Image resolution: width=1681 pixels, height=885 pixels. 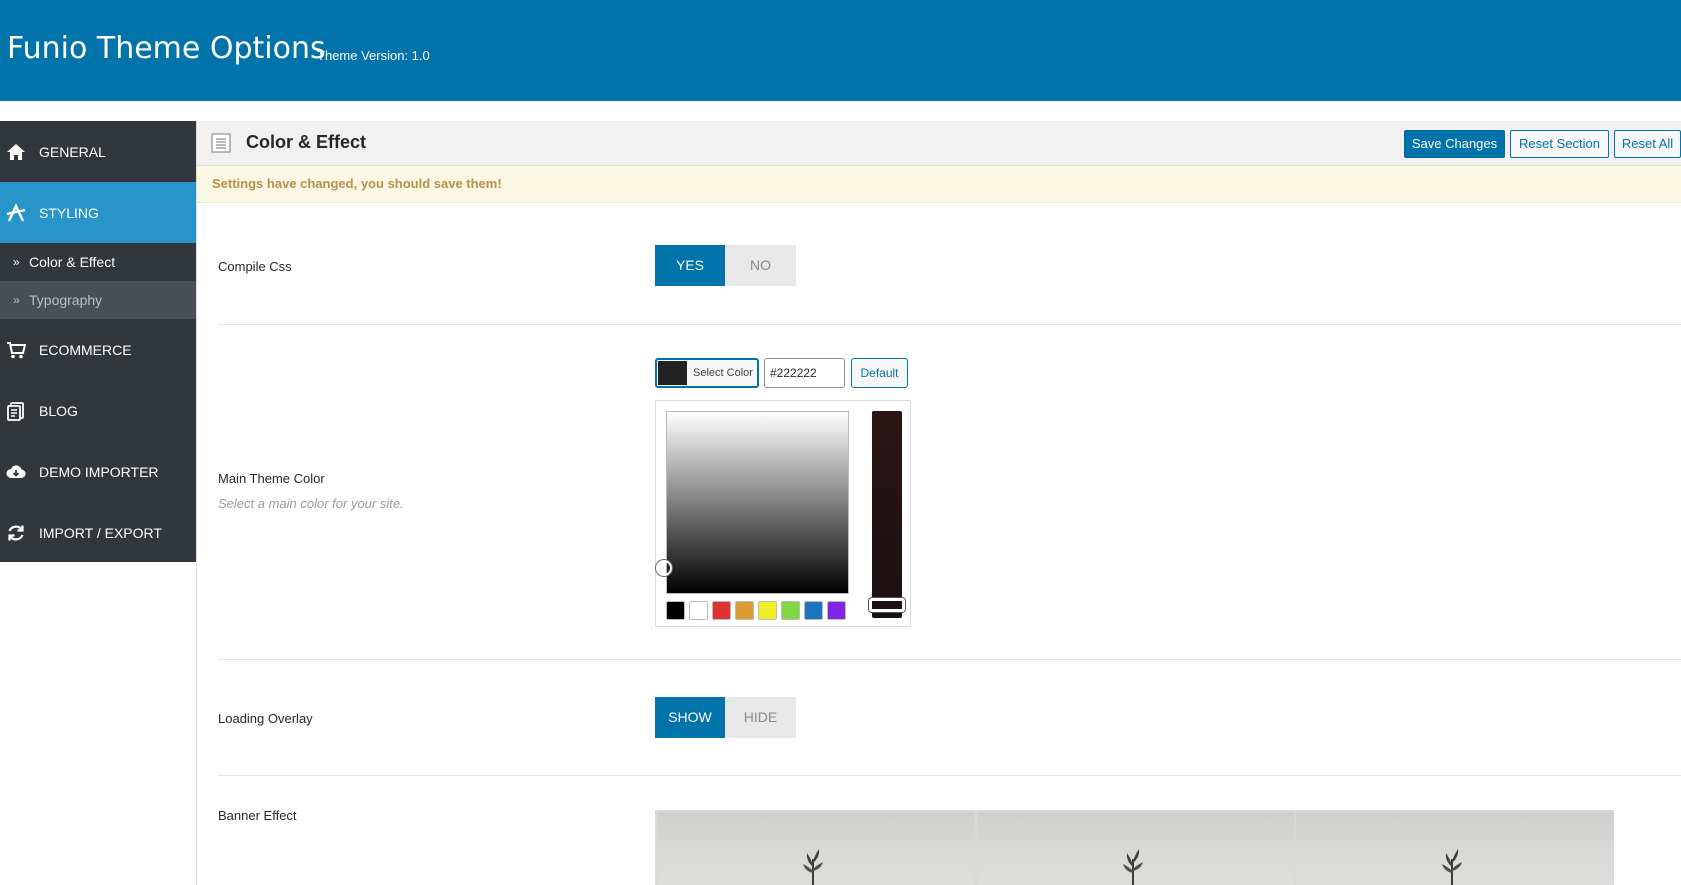 I want to click on sidebar-item-styling: STYLING, so click(x=98, y=212).